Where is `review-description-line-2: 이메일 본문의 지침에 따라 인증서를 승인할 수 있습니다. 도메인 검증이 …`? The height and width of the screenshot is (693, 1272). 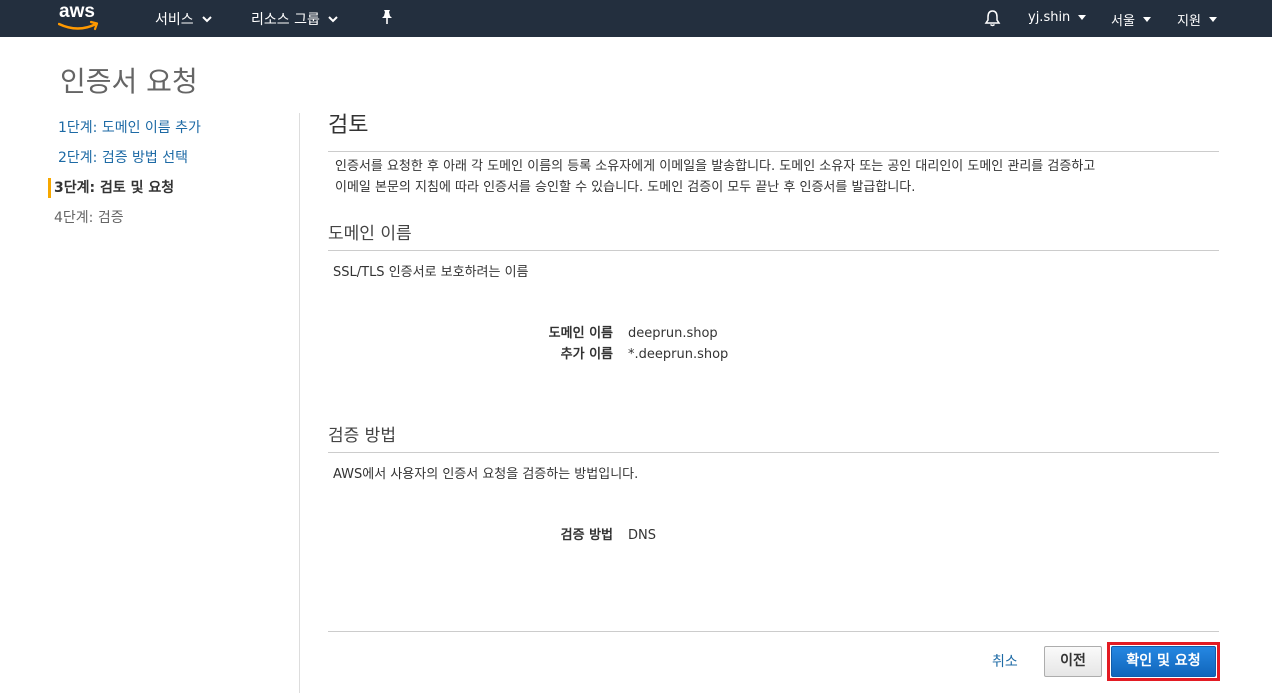
review-description-line-2: 이메일 본문의 지침에 따라 인증서를 승인할 수 있습니다. 도메인 검증이 … is located at coordinates (625, 187).